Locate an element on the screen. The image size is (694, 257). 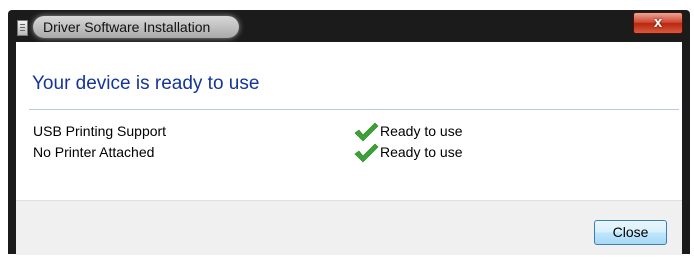
close-button: Close is located at coordinates (630, 232).